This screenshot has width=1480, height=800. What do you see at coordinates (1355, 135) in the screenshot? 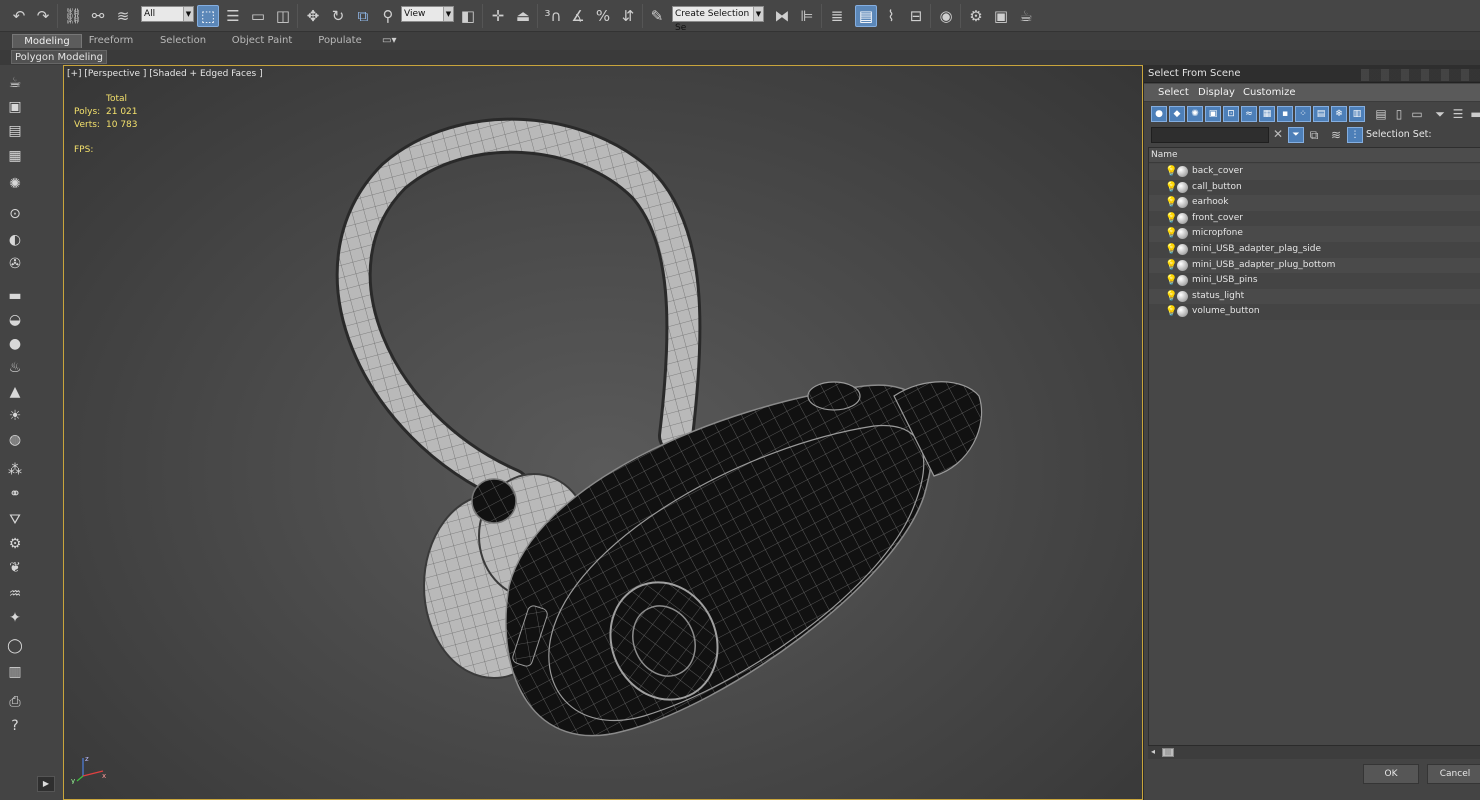
I see `selection-set-icon: ⋮` at bounding box center [1355, 135].